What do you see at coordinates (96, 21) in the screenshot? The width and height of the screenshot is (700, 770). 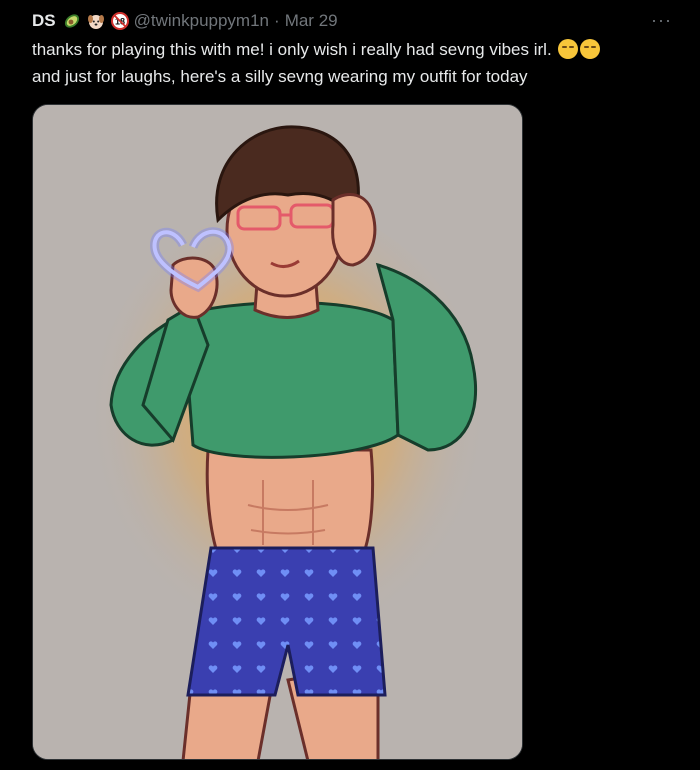 I see `puppy-icon` at bounding box center [96, 21].